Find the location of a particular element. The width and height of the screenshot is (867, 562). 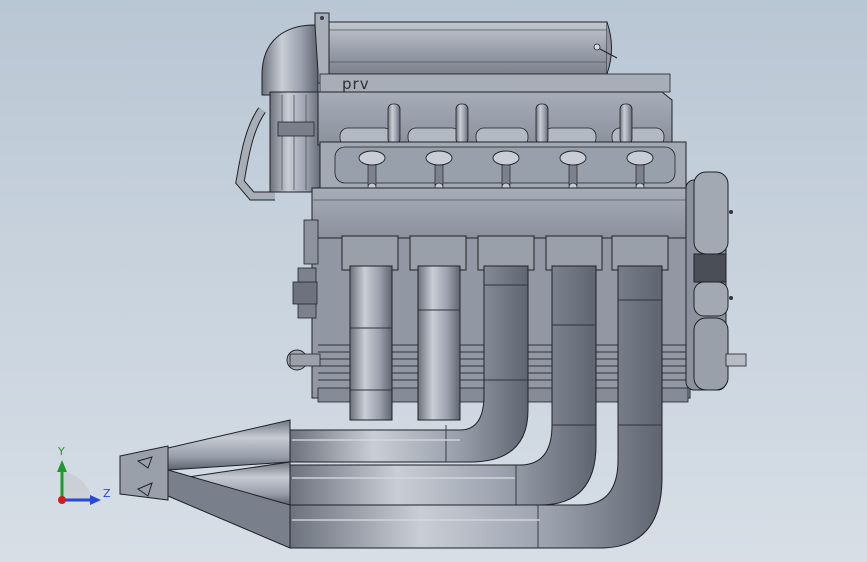

exhaust-flanges is located at coordinates (505, 253).